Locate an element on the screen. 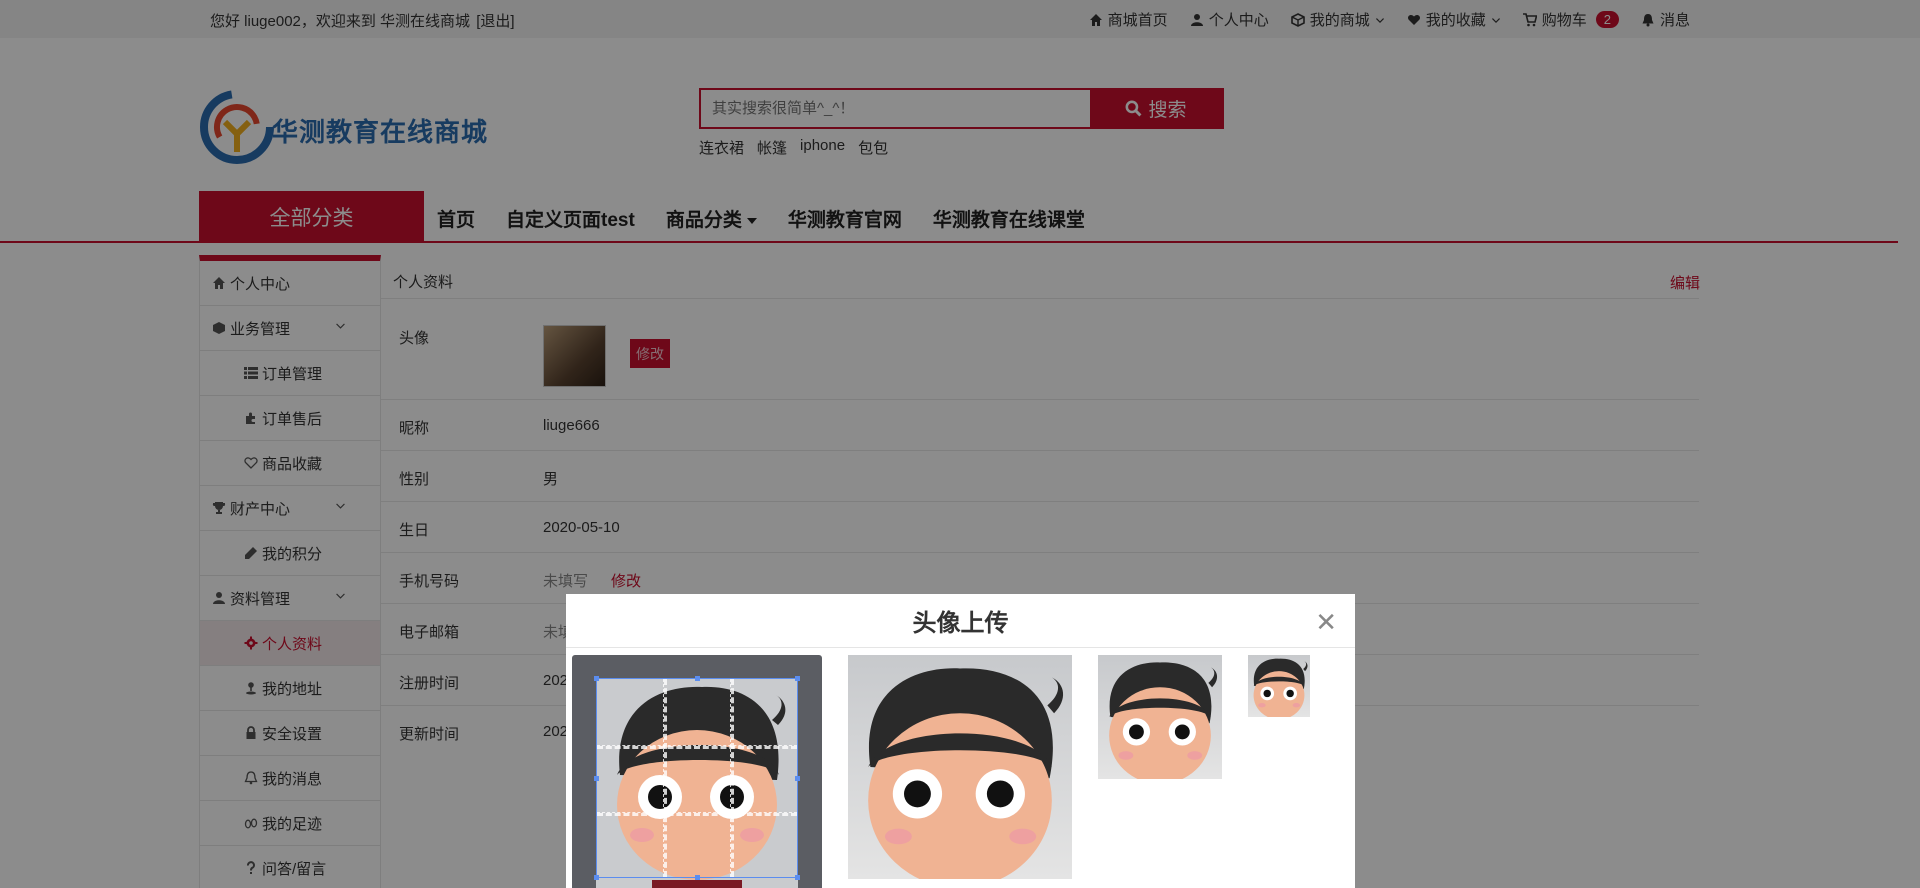  avatar-preview-small is located at coordinates (1279, 686).